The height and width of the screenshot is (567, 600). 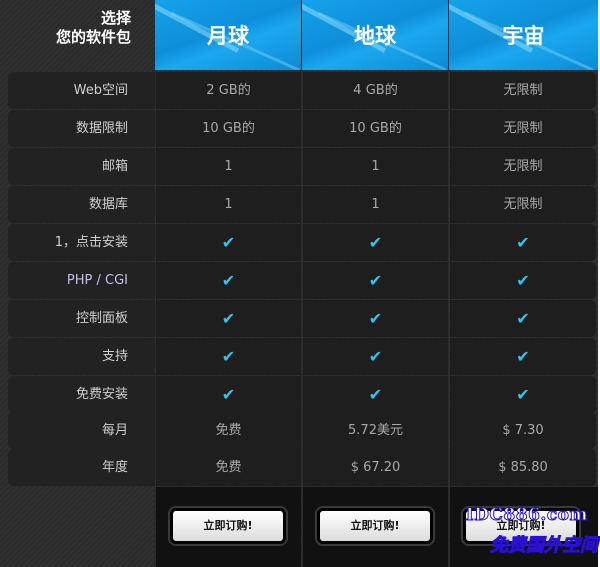 What do you see at coordinates (375, 128) in the screenshot?
I see `plan-cell-earth: 10 GB的` at bounding box center [375, 128].